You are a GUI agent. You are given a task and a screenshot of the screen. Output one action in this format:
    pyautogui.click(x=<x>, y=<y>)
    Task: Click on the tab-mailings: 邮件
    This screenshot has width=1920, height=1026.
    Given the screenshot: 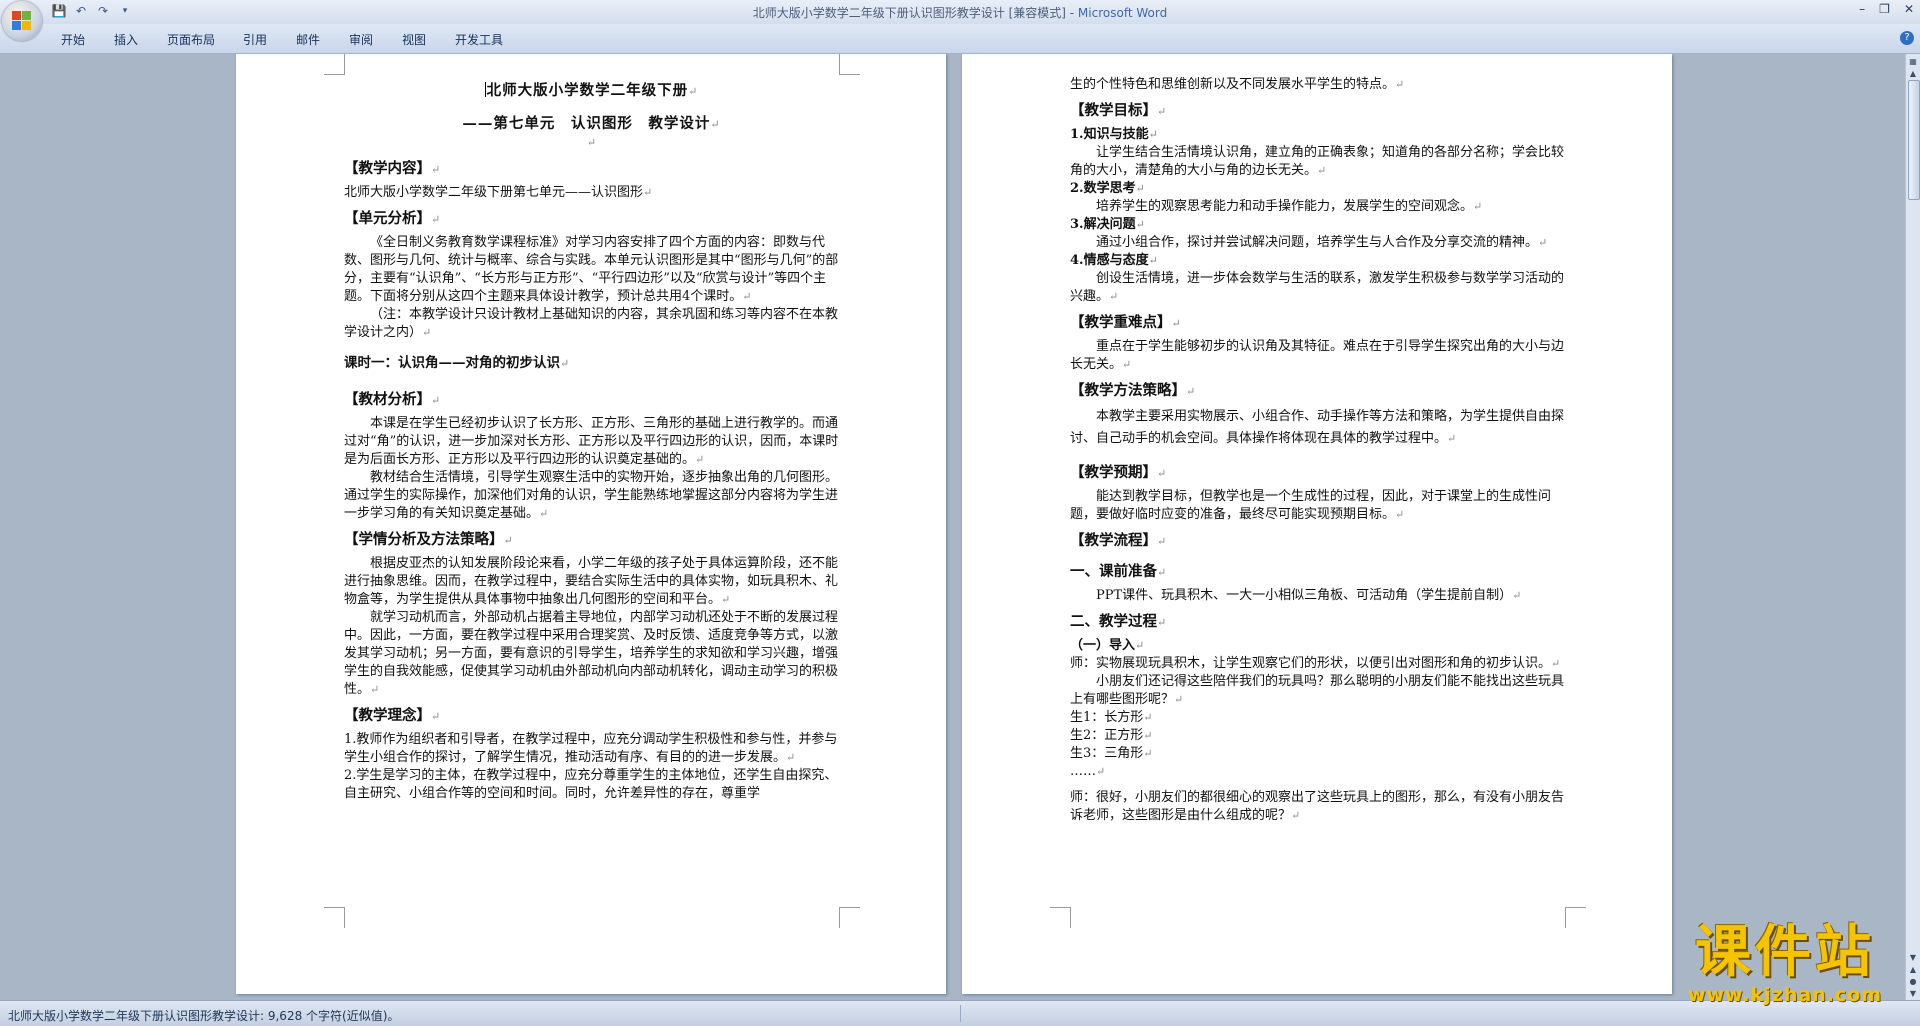 What is the action you would take?
    pyautogui.click(x=308, y=39)
    